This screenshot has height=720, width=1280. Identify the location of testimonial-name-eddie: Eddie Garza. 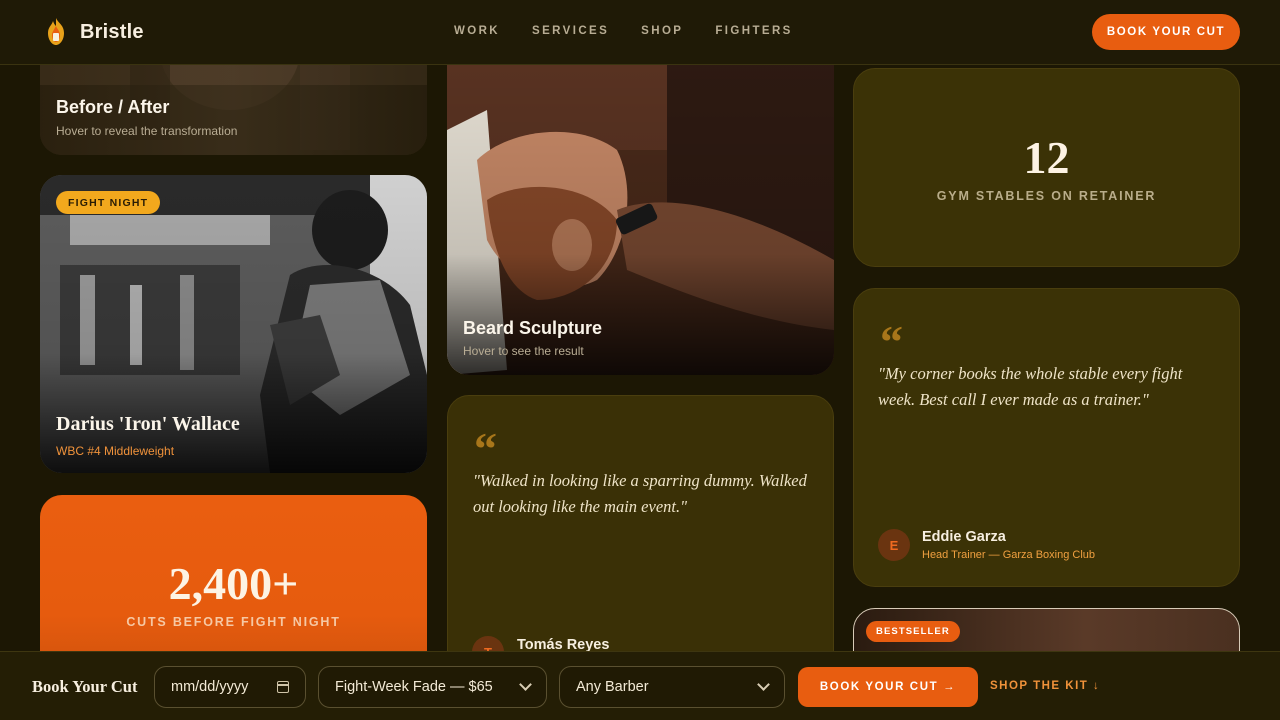
(964, 537).